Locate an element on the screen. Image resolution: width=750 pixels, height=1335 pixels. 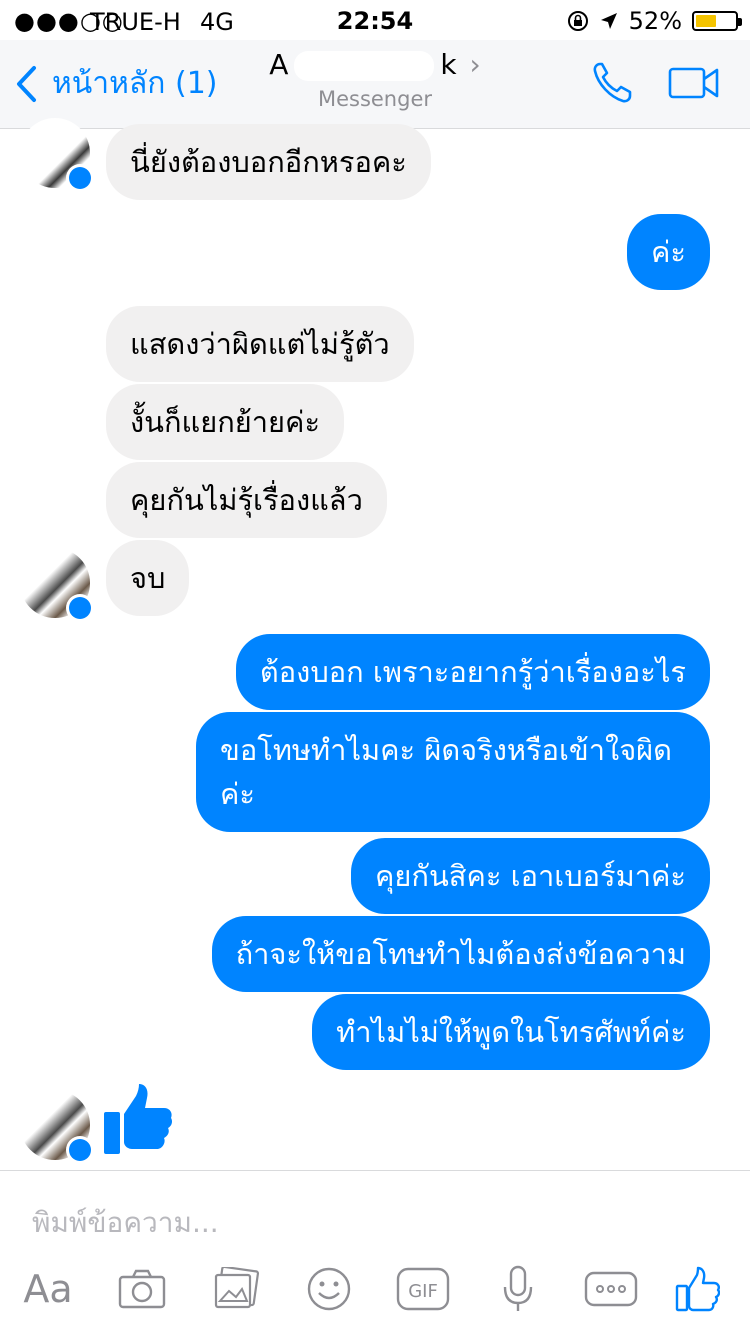
message-bubble-incoming: คุยกันไม่รุ้เรื่องแล้ว is located at coordinates (246, 500).